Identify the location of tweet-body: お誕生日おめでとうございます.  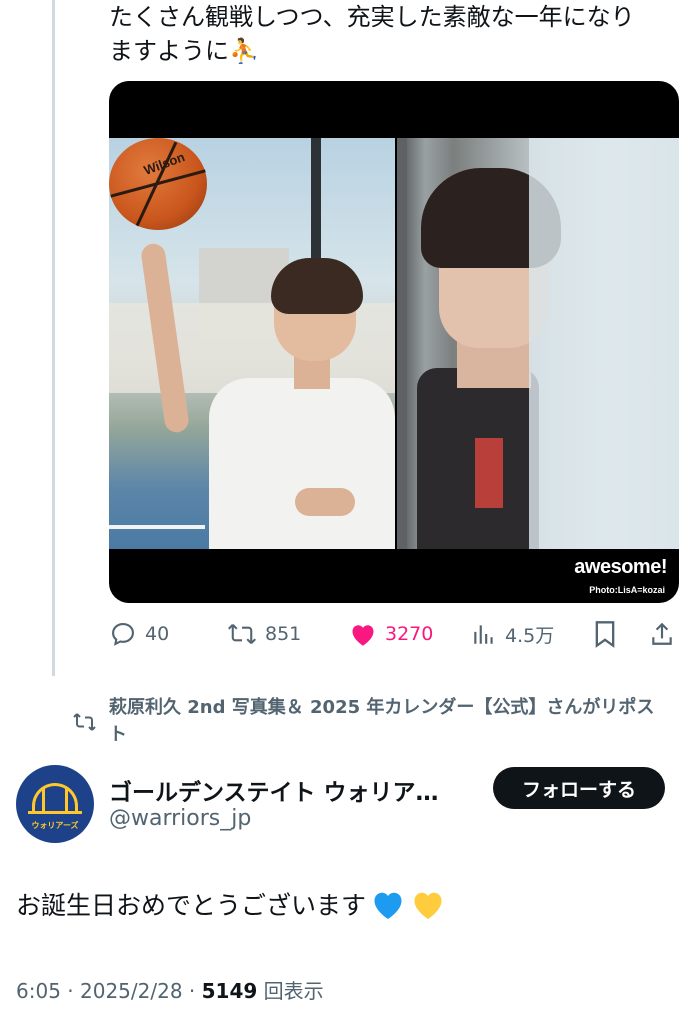
(231, 904).